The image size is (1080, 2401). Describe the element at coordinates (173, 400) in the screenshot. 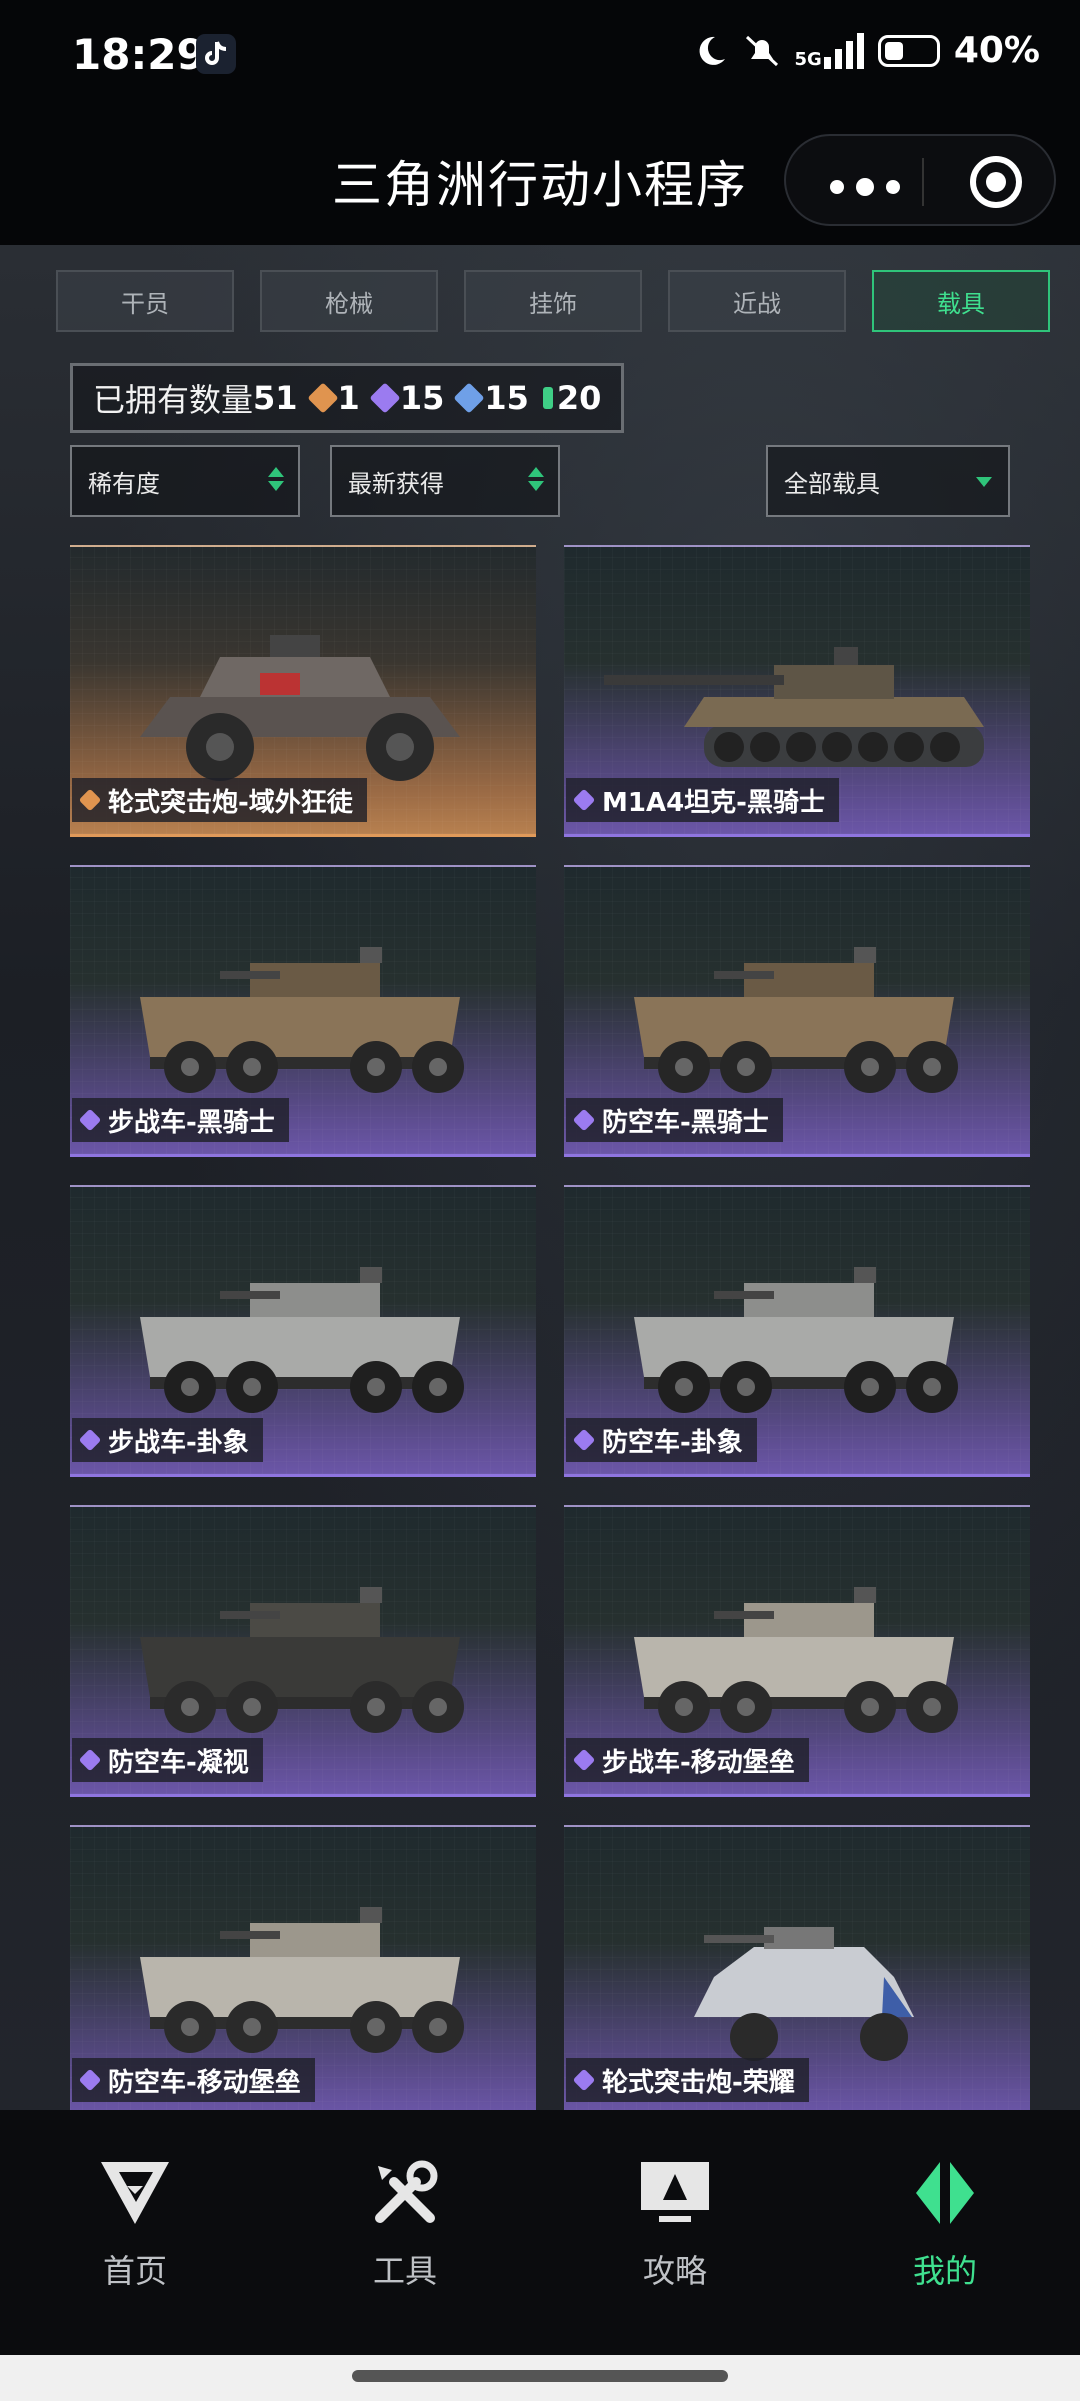

I see `owned-label: 已拥有数量` at that location.